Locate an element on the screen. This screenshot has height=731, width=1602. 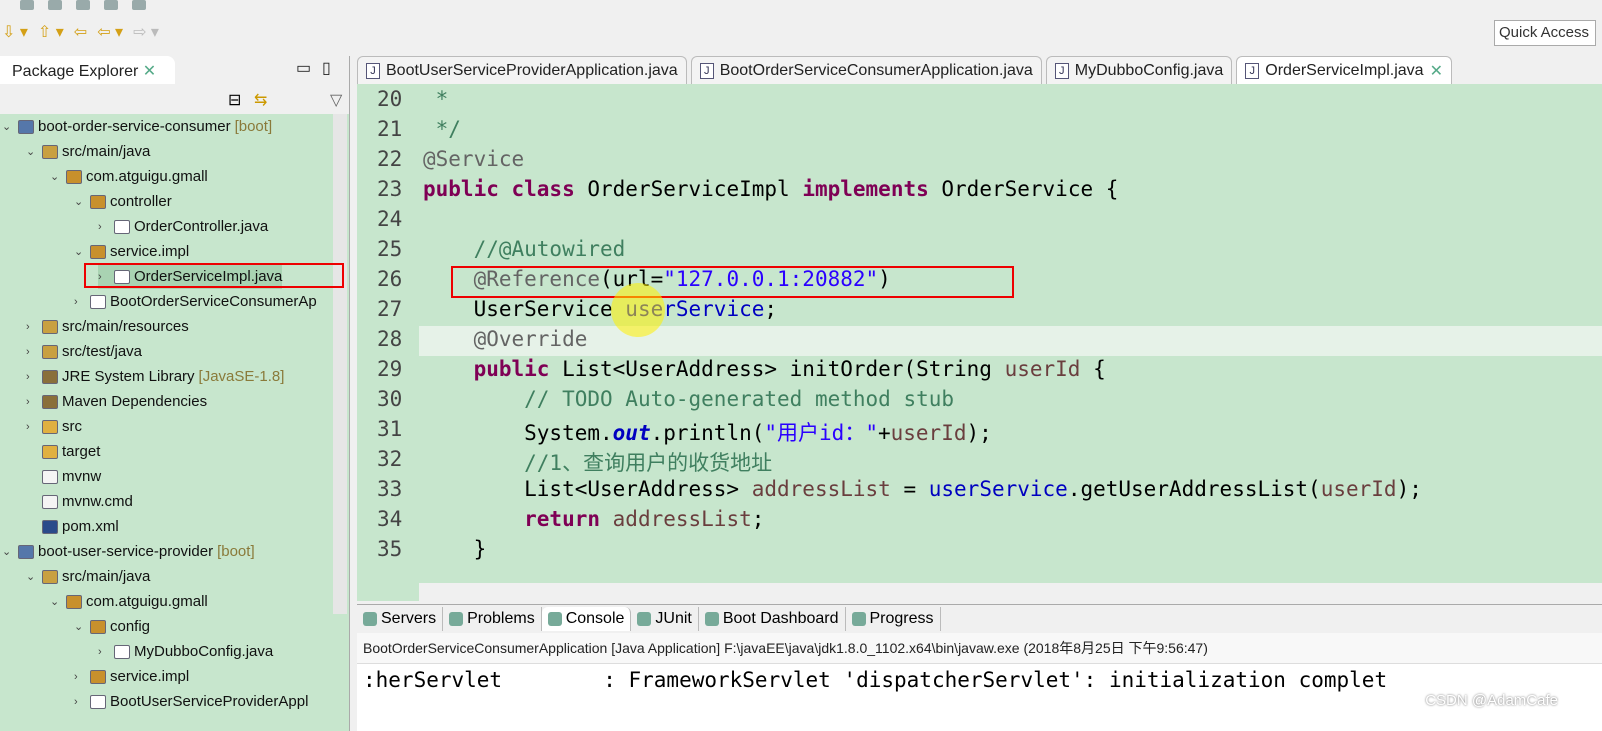
mouse-cursor-highlight is located at coordinates (638, 310).